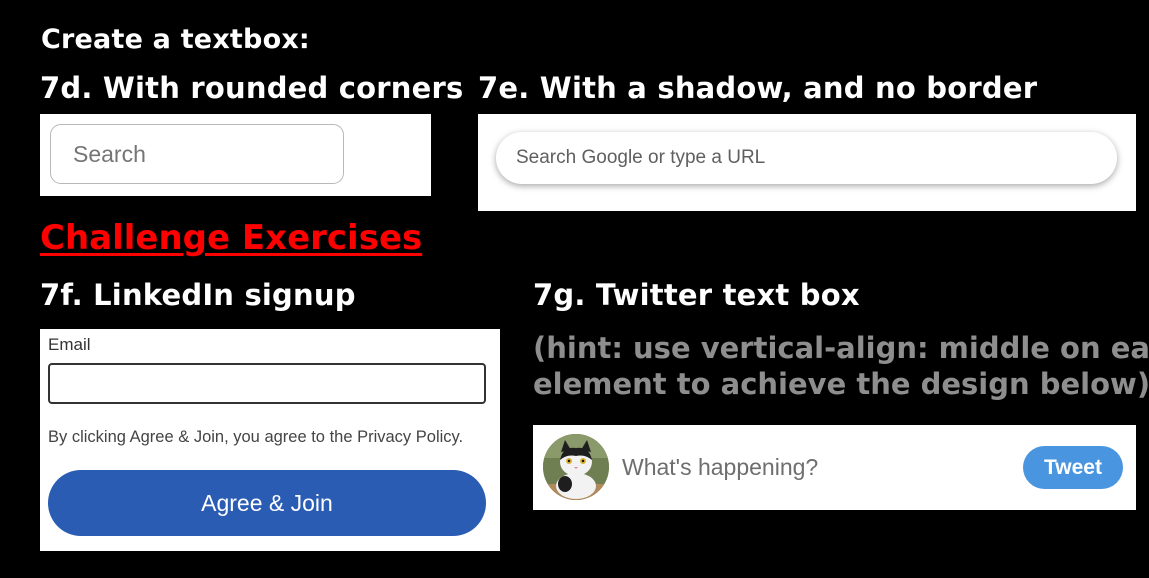 This screenshot has width=1149, height=578. I want to click on panel-7e, so click(807, 162).